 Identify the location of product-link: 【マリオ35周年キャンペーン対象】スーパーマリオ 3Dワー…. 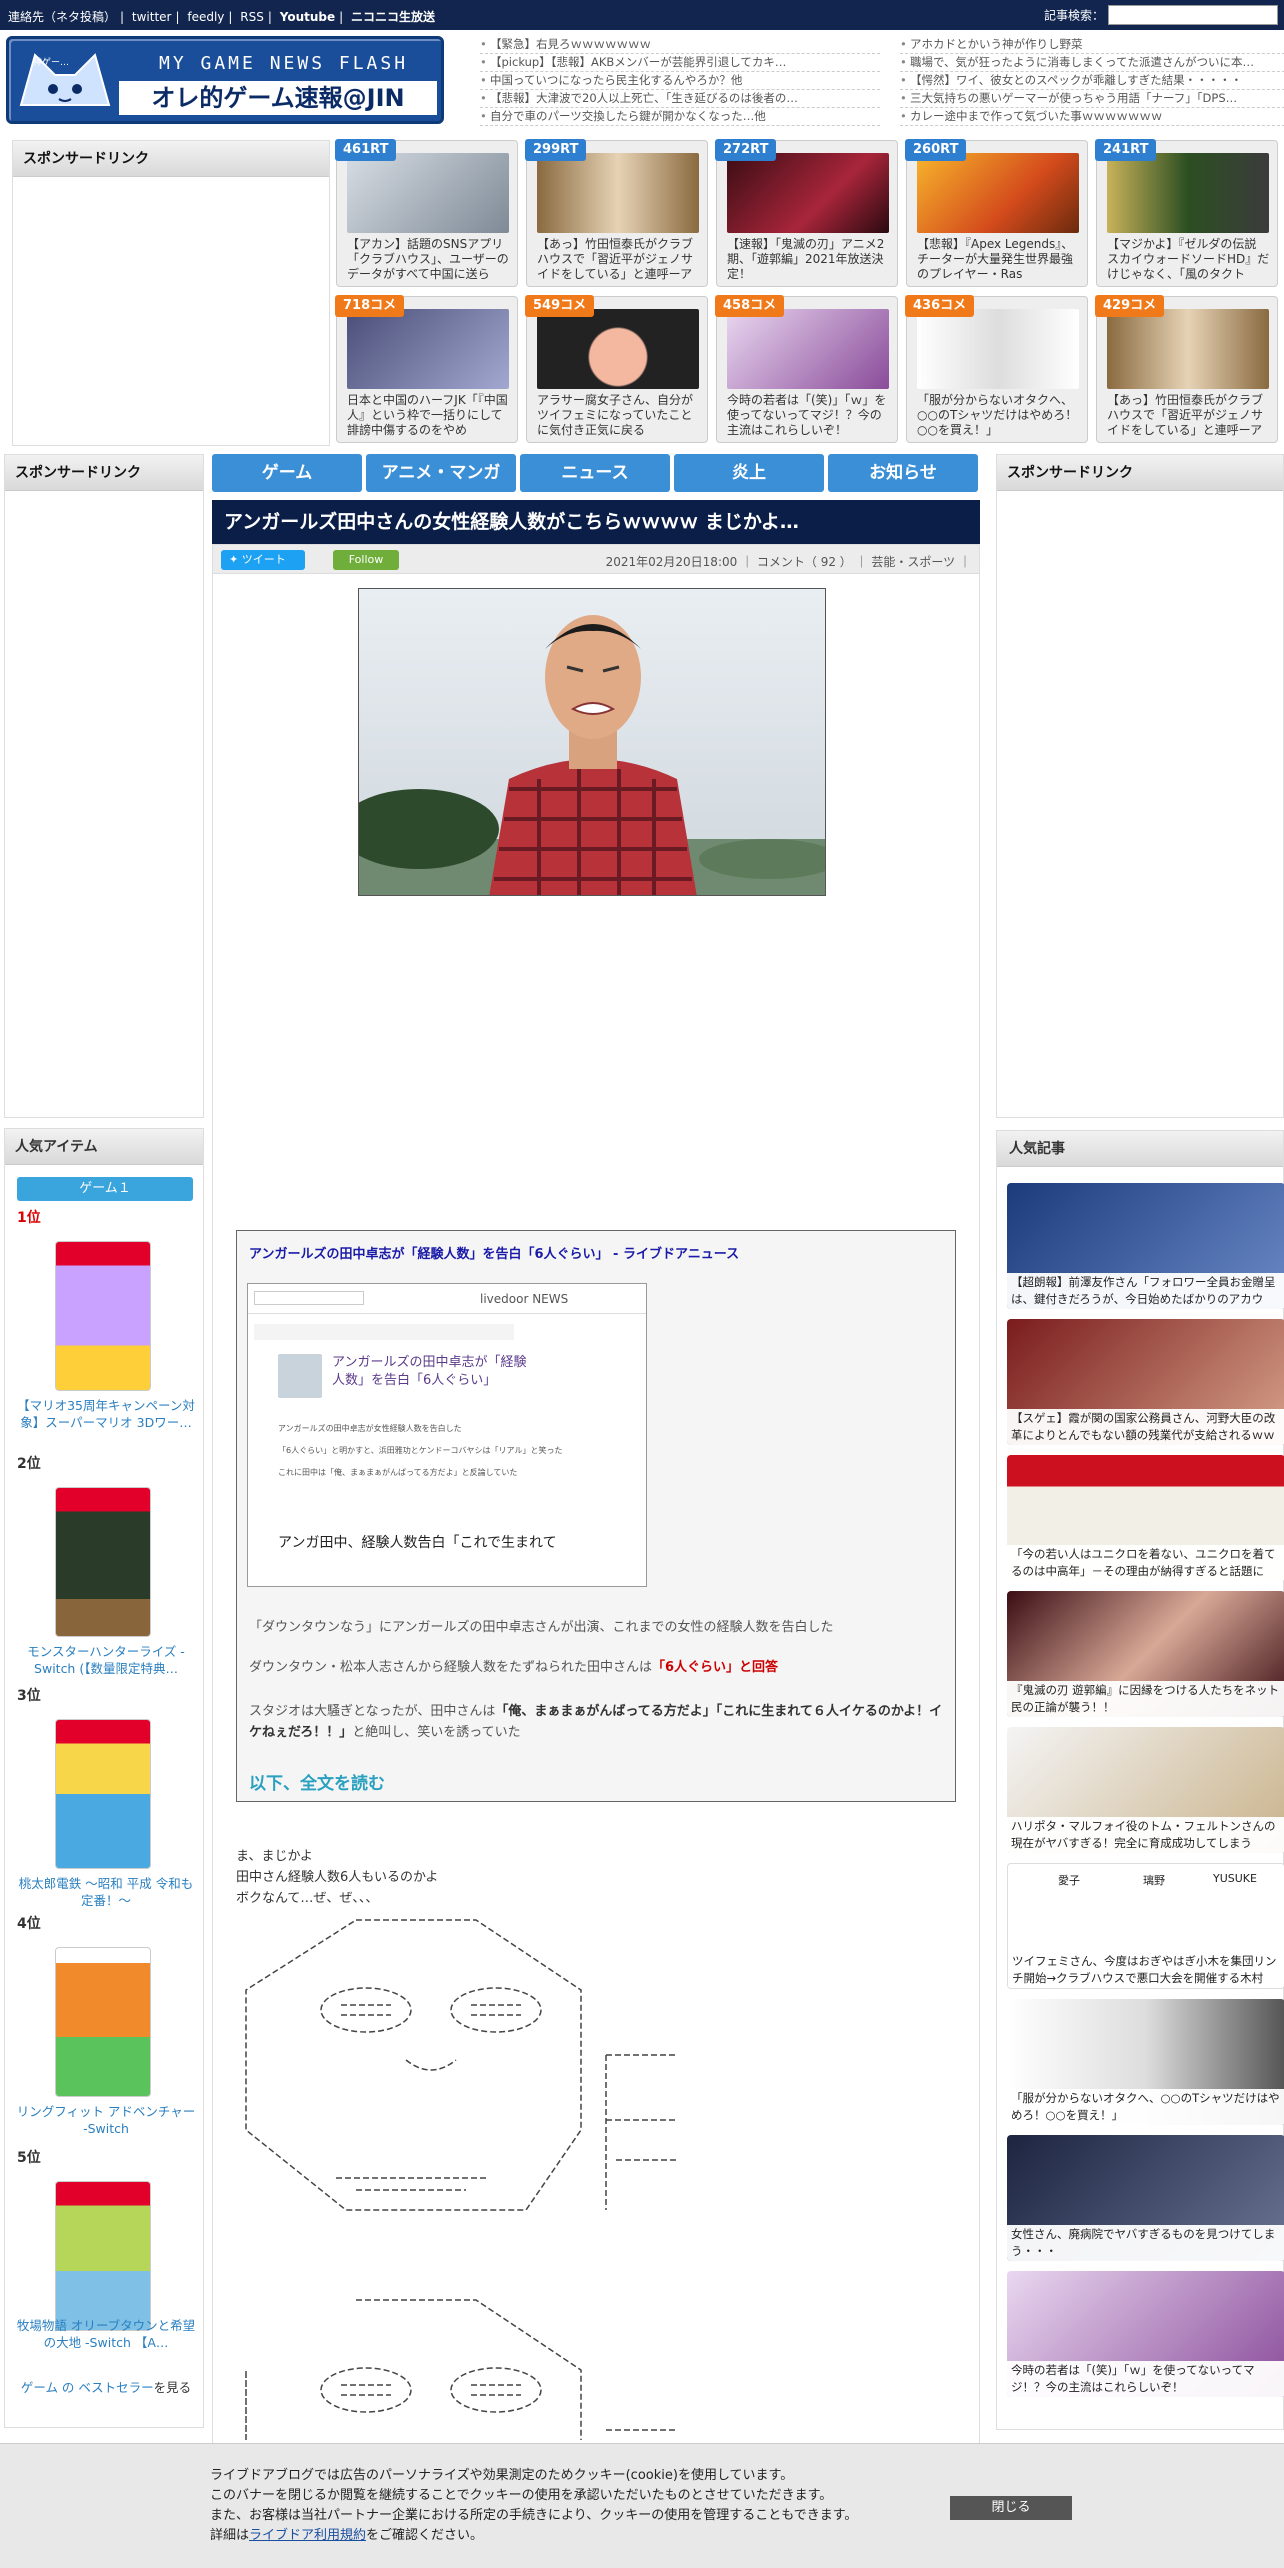
(106, 1414).